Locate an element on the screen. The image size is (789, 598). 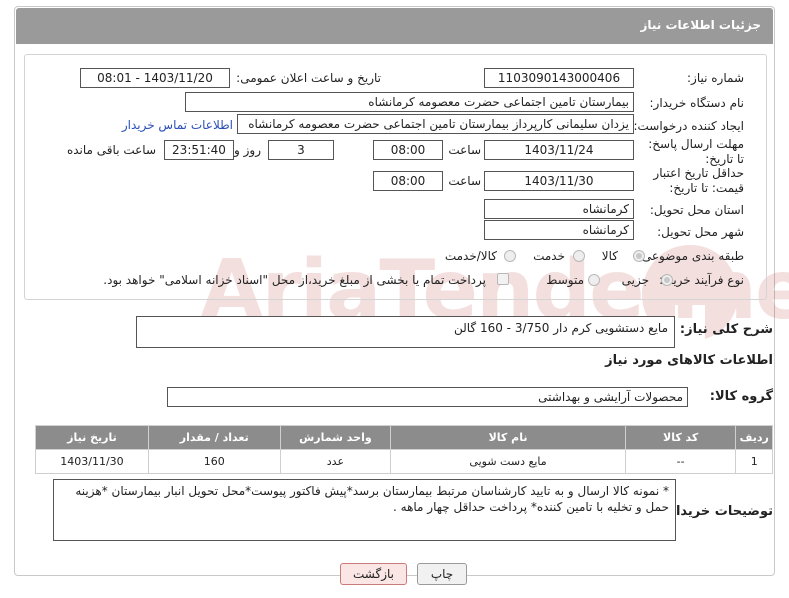
category-radio-goods is located at coordinates (639, 256).